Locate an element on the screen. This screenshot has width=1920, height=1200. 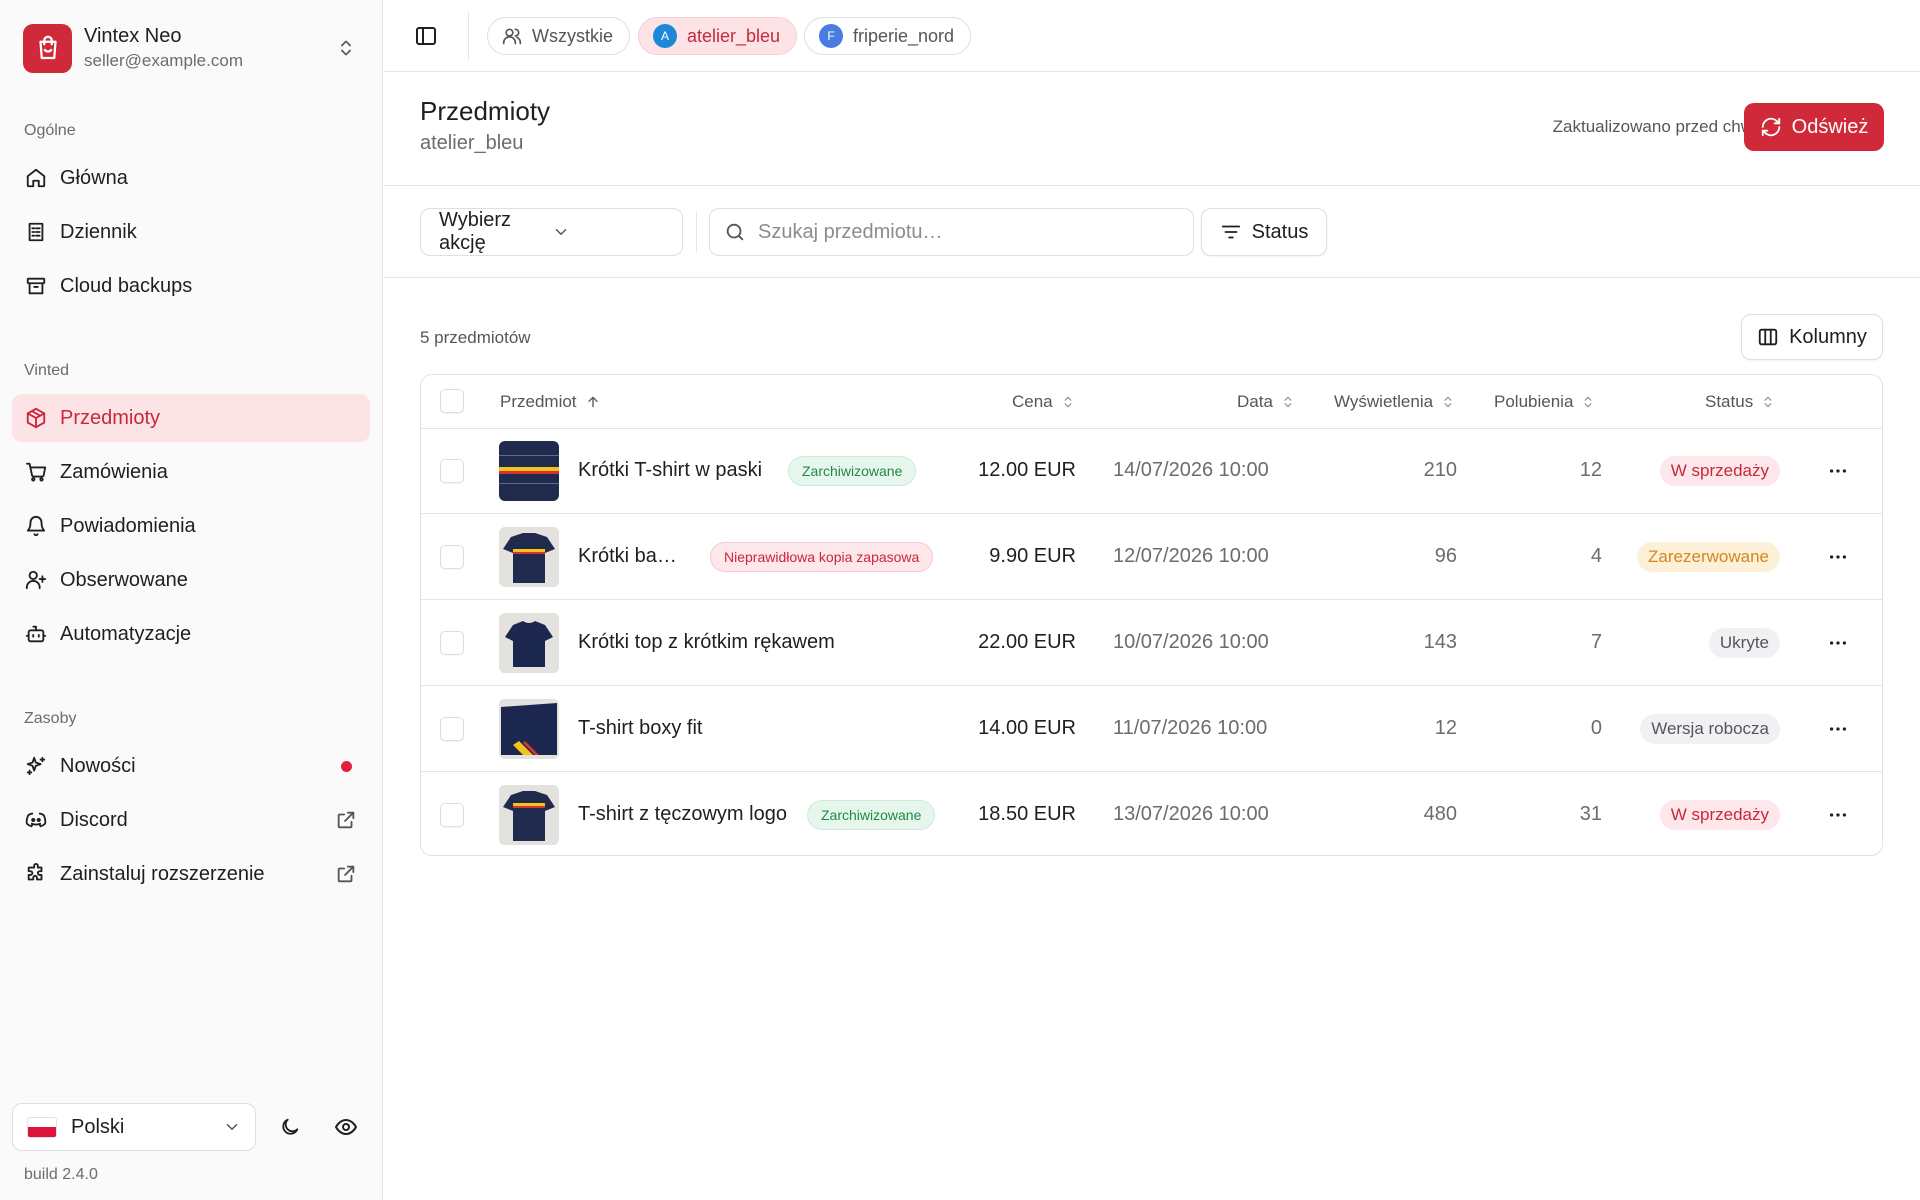
select-all-checkbox is located at coordinates (452, 401).